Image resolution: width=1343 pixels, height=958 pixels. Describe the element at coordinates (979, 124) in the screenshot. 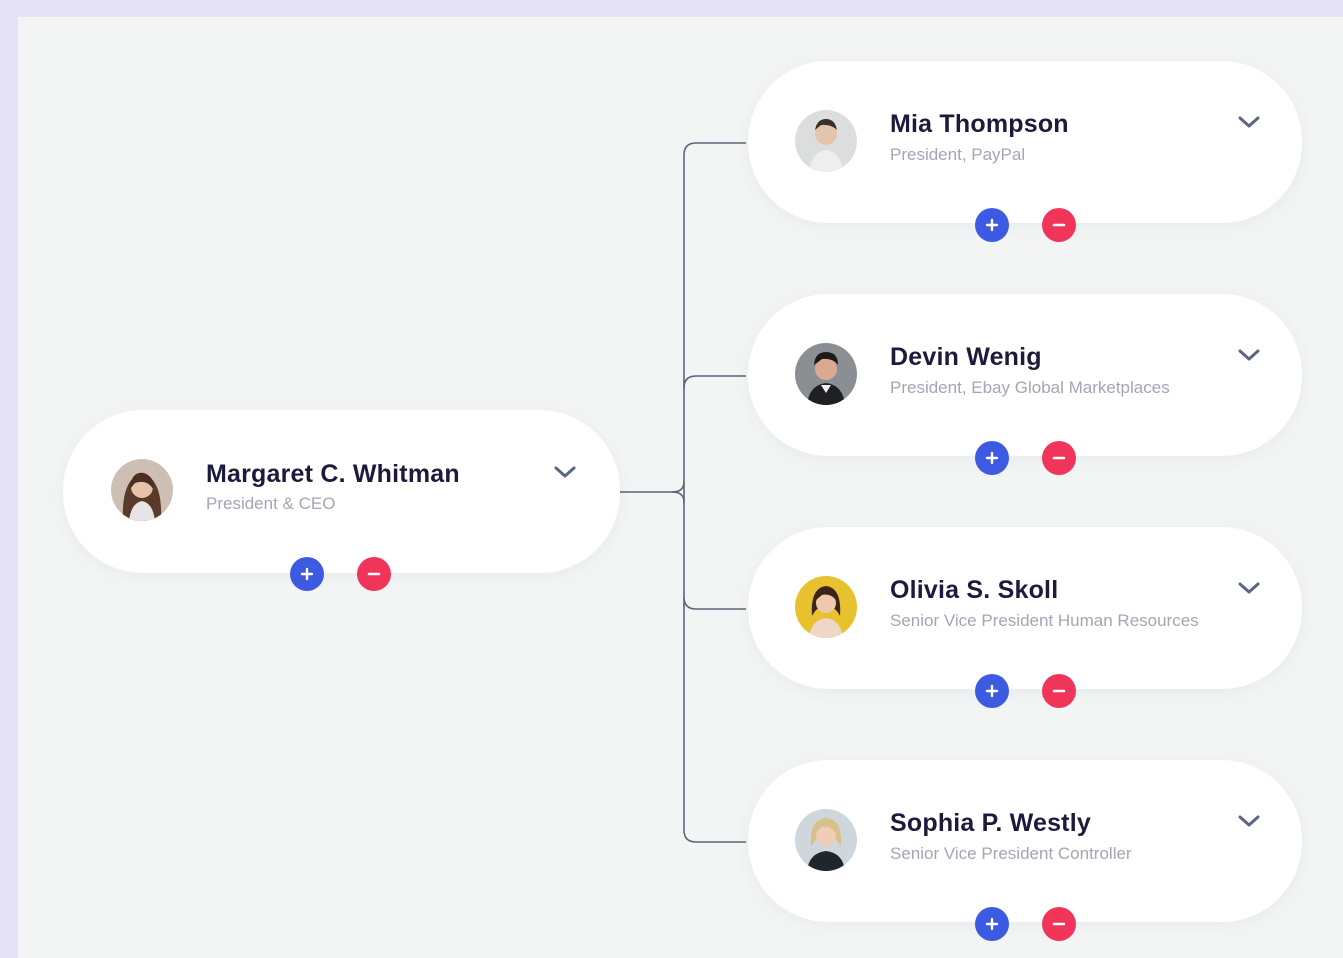

I see `employee-name: Mia Thompson` at that location.